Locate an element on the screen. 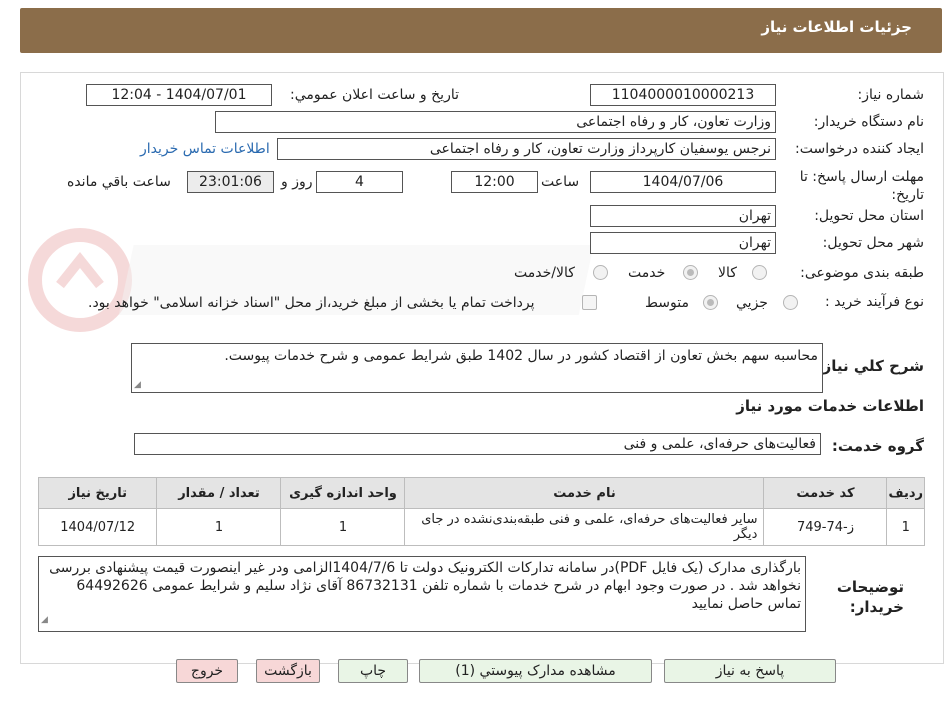 The image size is (944, 703). need-number-label: شماره نياز: is located at coordinates (891, 95).